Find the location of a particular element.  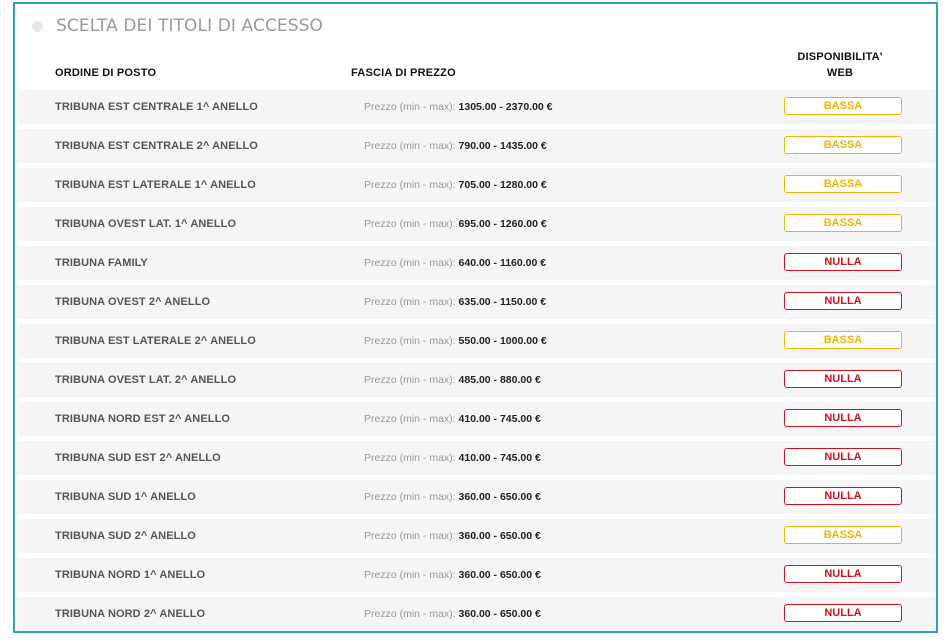

seat-name: TRIBUNA NORD EST 2^ ANELLO is located at coordinates (143, 419).